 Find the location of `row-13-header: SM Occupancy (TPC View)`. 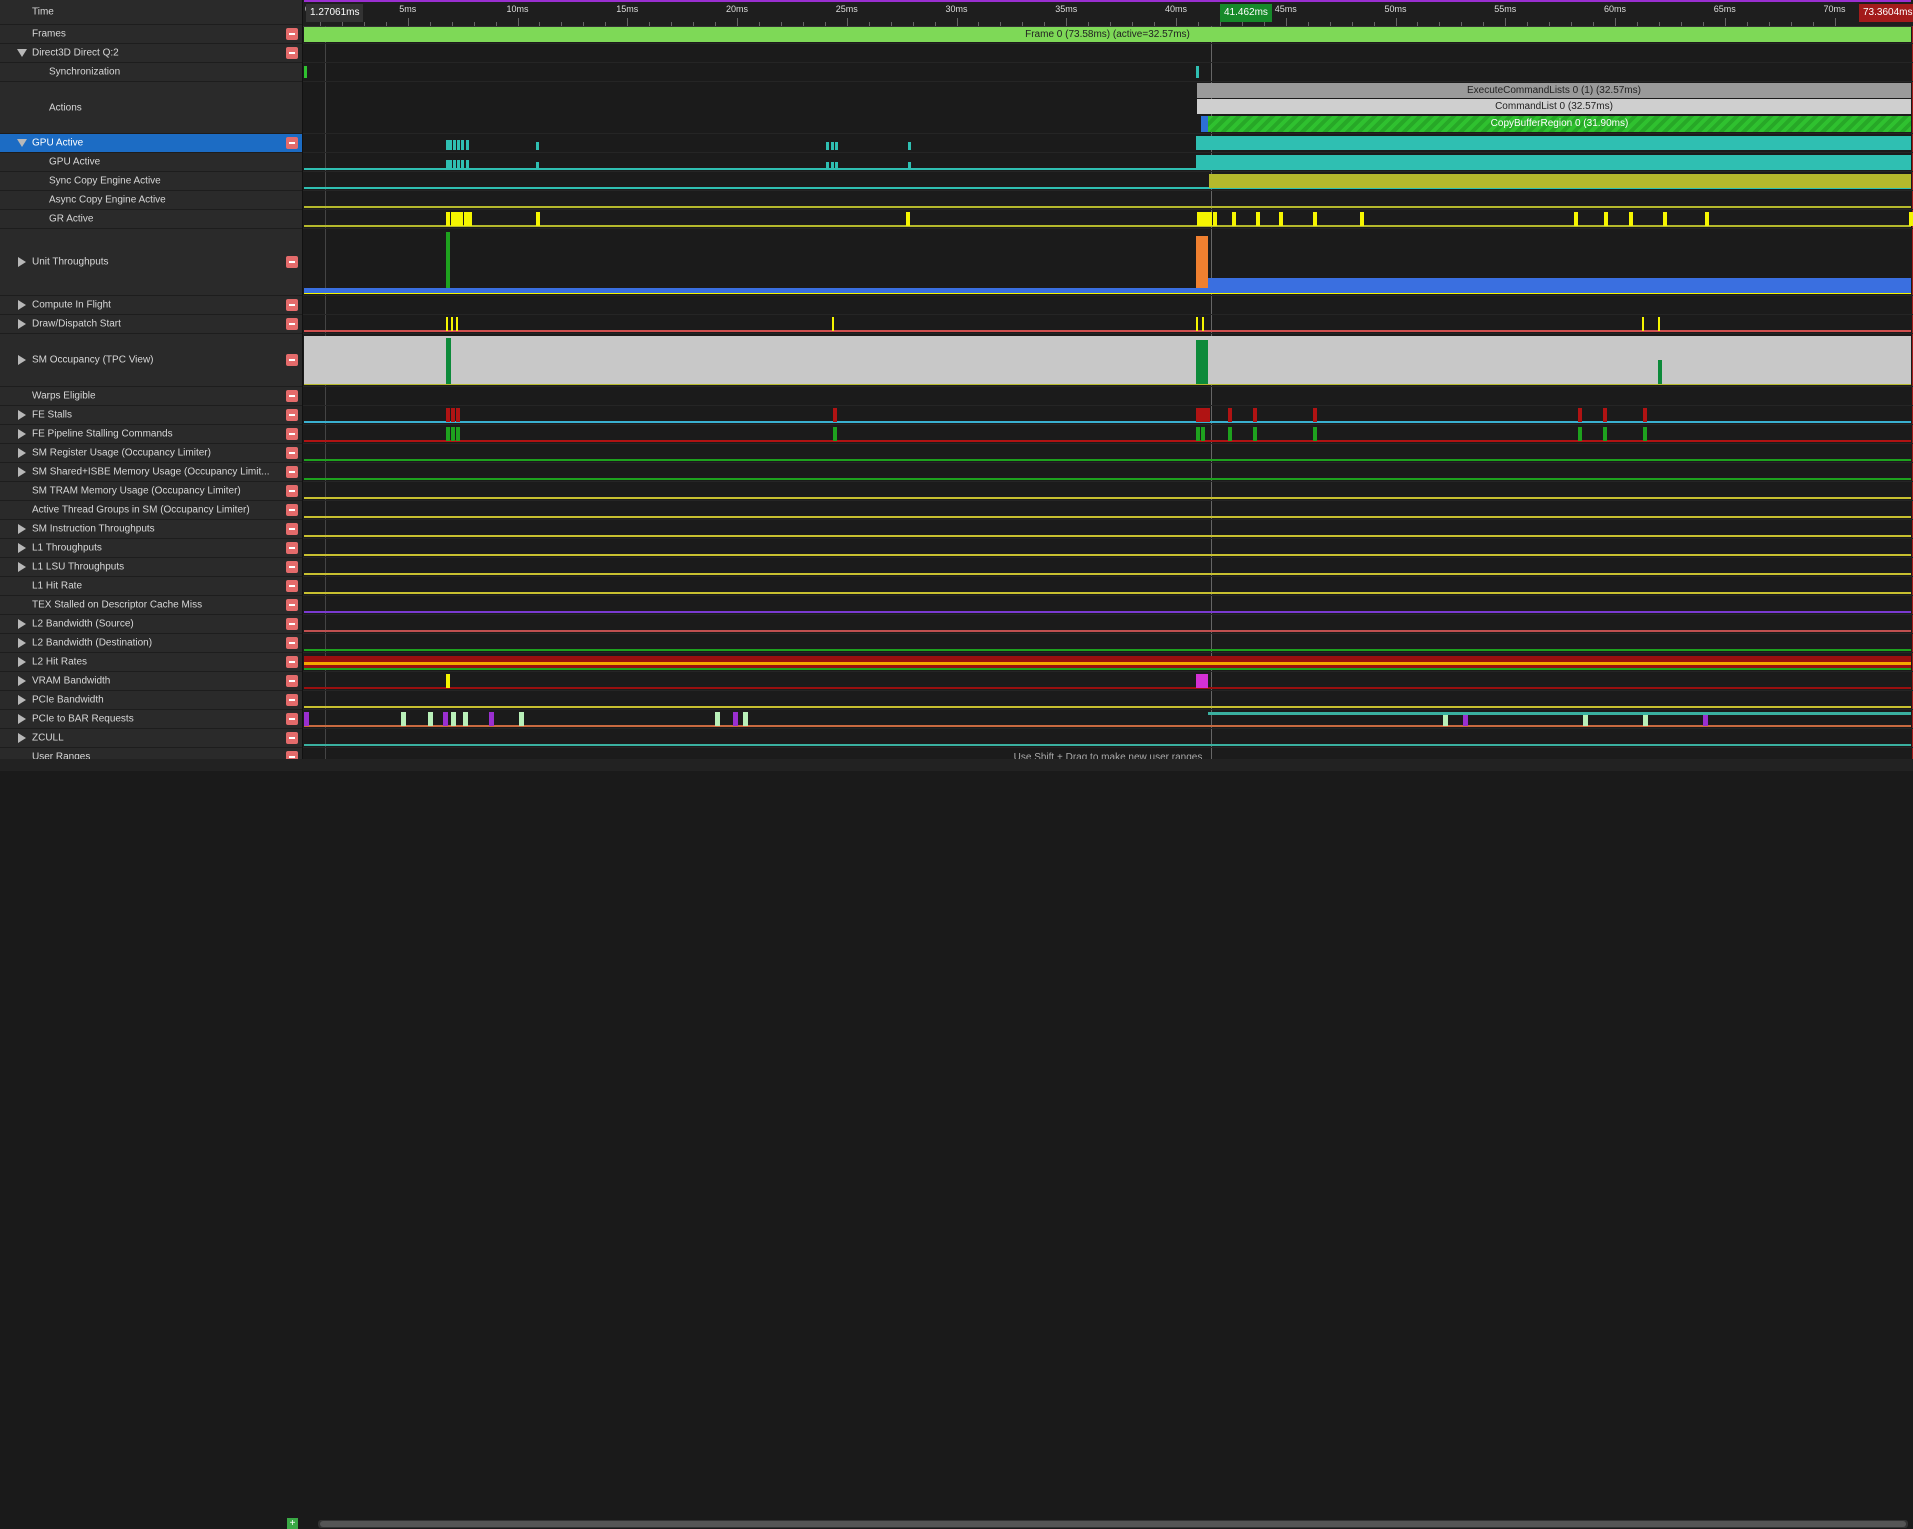

row-13-header: SM Occupancy (TPC View) is located at coordinates (151, 360).